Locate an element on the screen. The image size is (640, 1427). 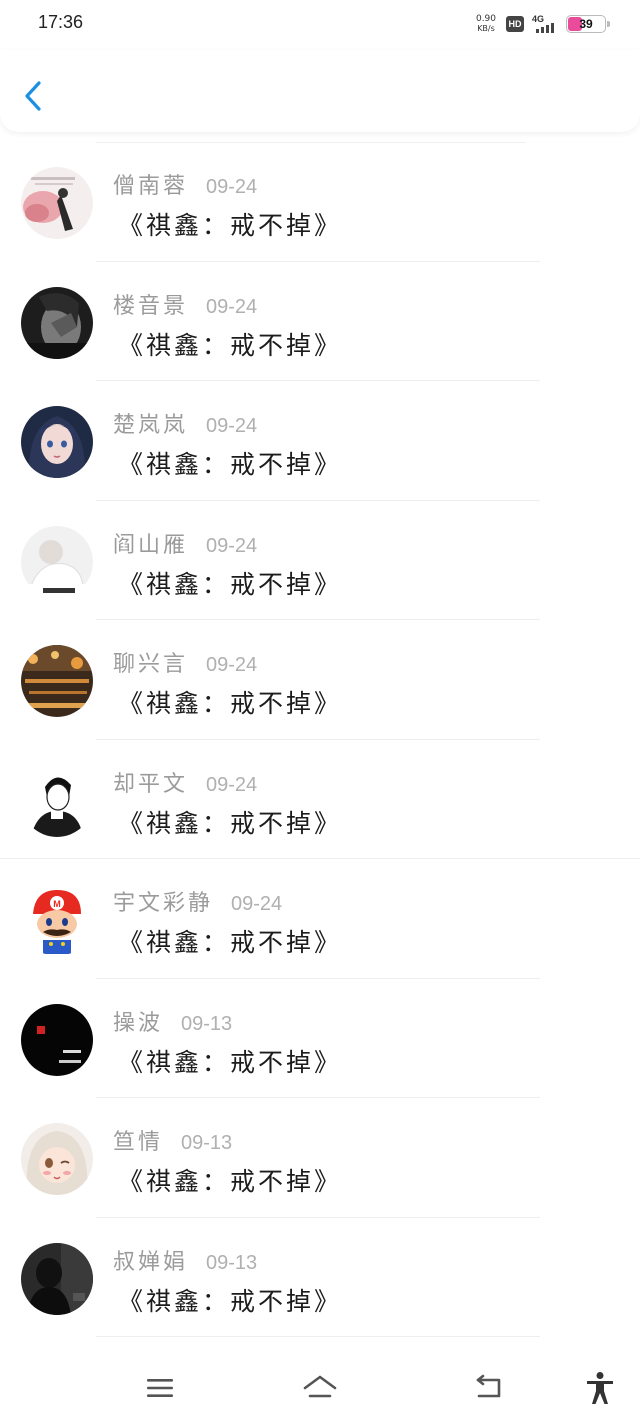
comment-meta: 操波 09-13 is located at coordinates (172, 1021).